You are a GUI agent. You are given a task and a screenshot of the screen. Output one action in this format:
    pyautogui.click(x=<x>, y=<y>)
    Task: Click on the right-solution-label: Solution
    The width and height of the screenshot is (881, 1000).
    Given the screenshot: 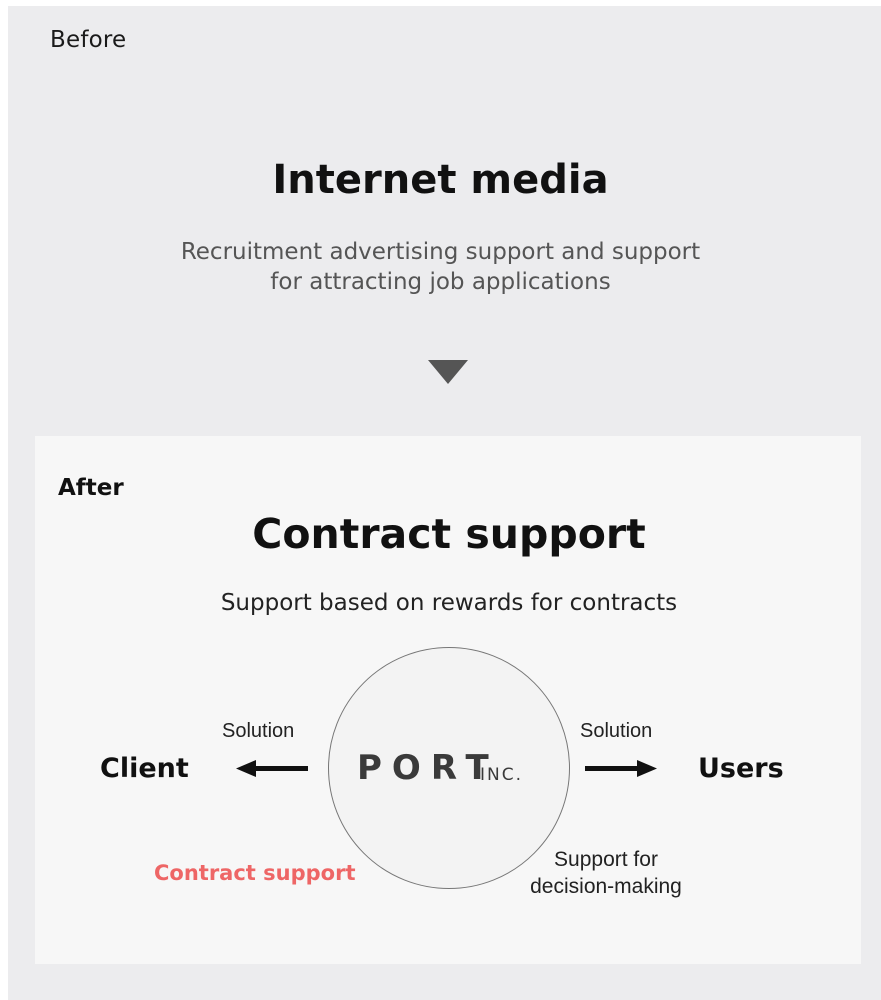 What is the action you would take?
    pyautogui.click(x=616, y=731)
    